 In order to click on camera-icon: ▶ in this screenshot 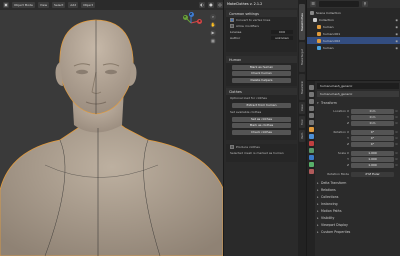, I will do `click(213, 33)`.